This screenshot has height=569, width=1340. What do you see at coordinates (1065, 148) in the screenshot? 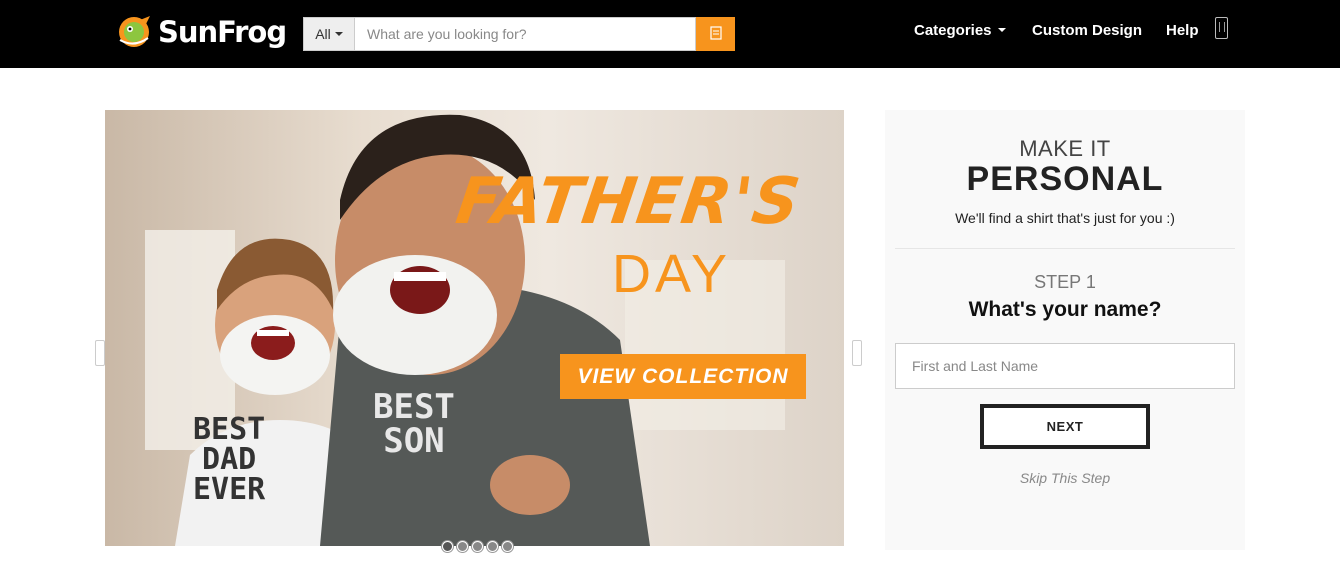
I see `panel-eyebrow: MAKE IT` at bounding box center [1065, 148].